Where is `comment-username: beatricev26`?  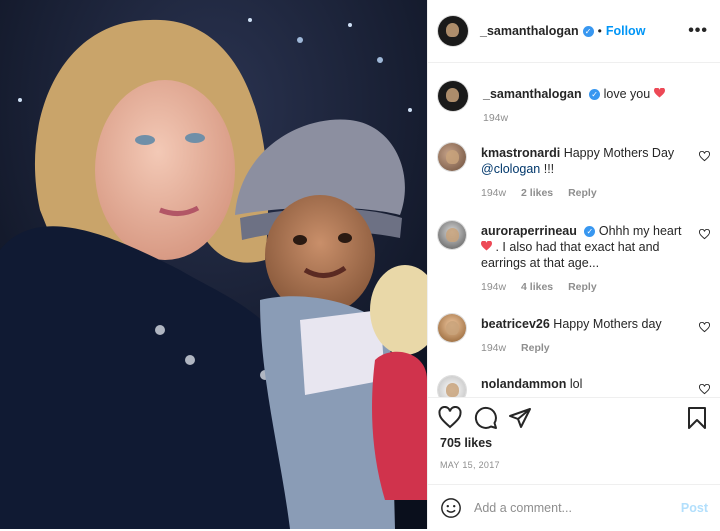
comment-username: beatricev26 is located at coordinates (515, 324).